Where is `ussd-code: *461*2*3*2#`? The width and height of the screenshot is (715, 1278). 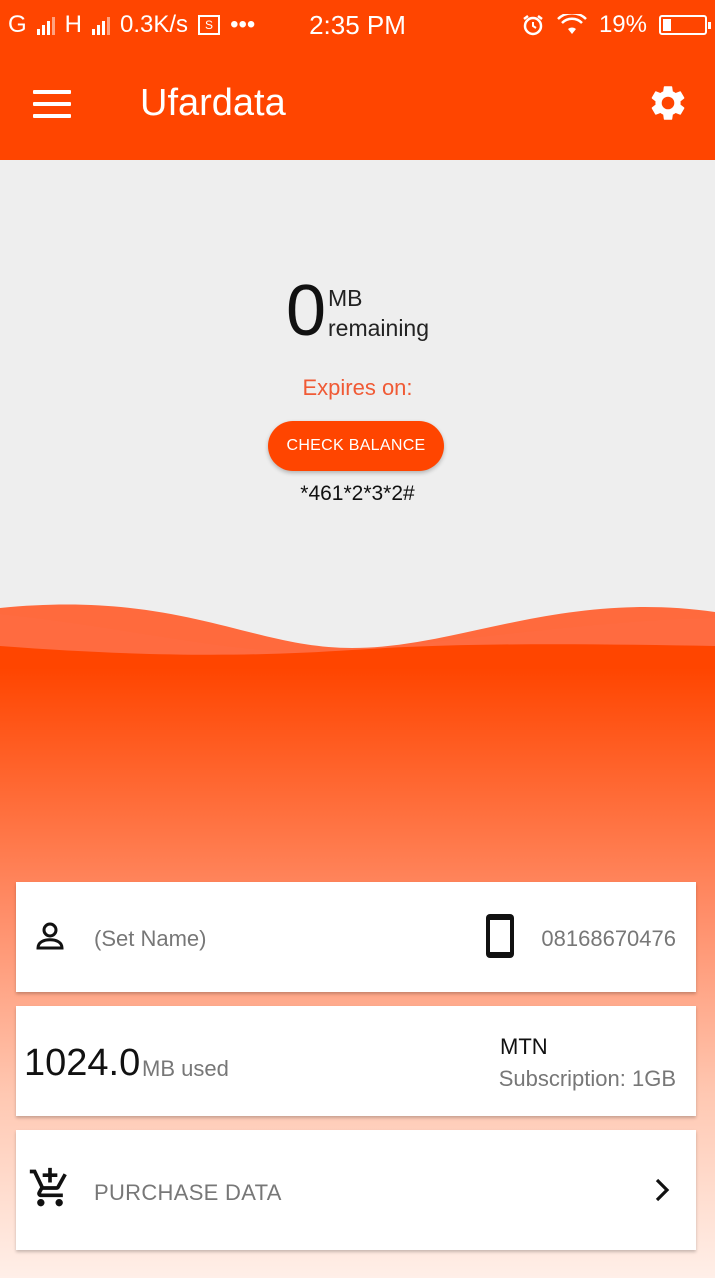 ussd-code: *461*2*3*2# is located at coordinates (357, 493).